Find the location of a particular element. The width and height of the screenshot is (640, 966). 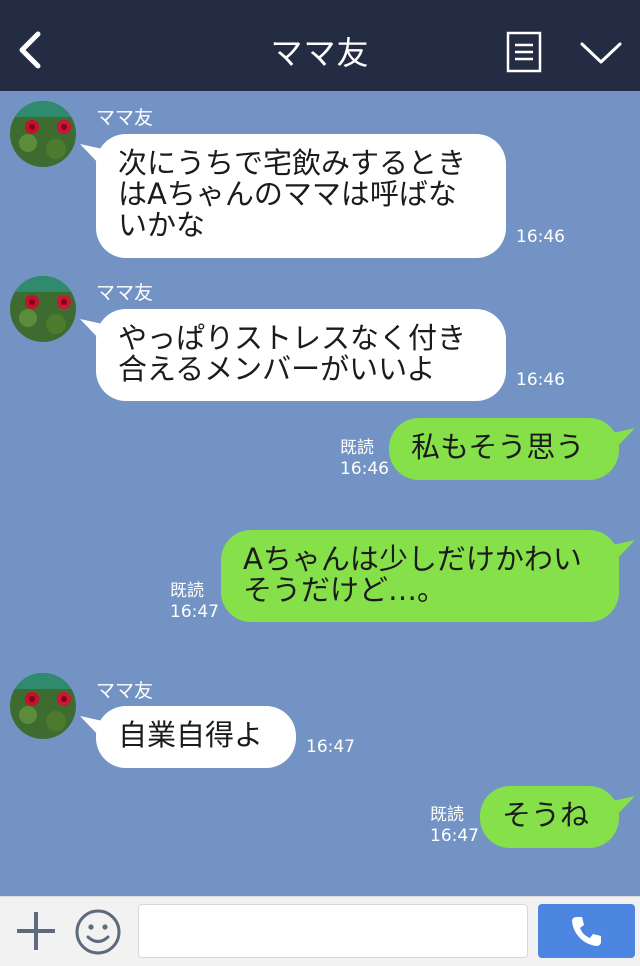

chevron-down-icon is located at coordinates (601, 53).